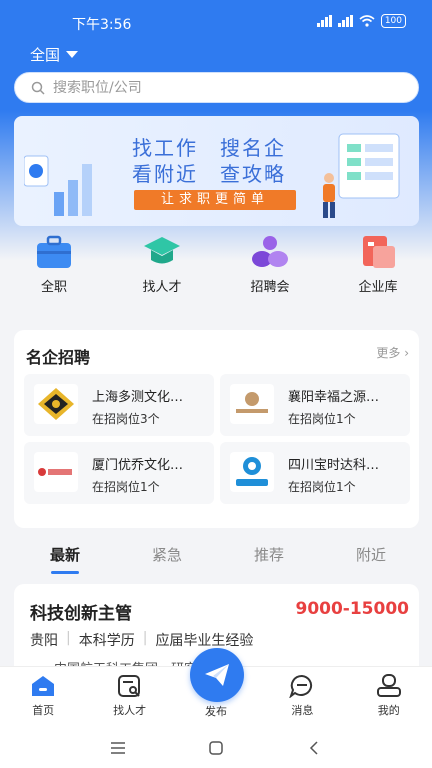  Describe the element at coordinates (106, 641) in the screenshot. I see `job-tag: 本科学历` at that location.